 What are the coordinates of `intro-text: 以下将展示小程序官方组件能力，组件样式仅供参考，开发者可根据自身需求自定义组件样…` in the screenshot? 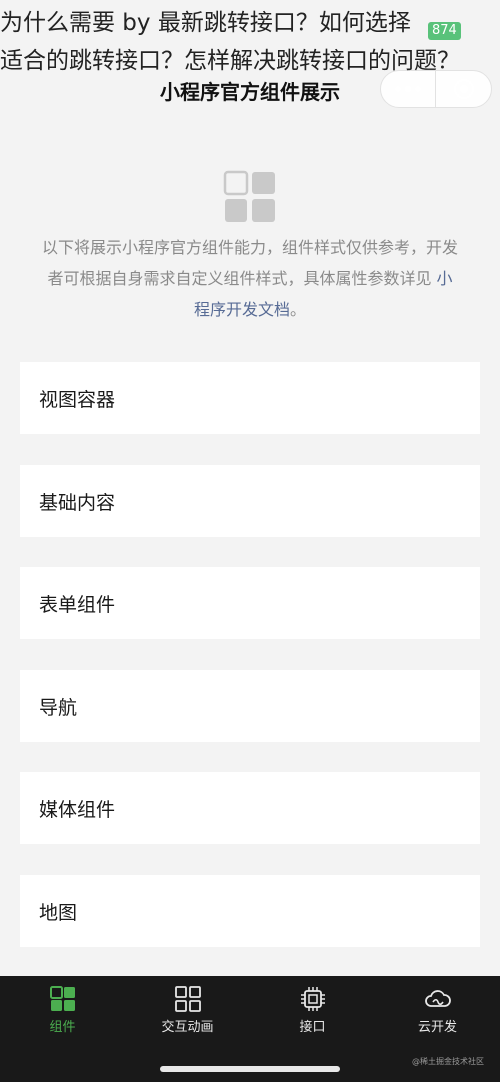 It's located at (250, 278).